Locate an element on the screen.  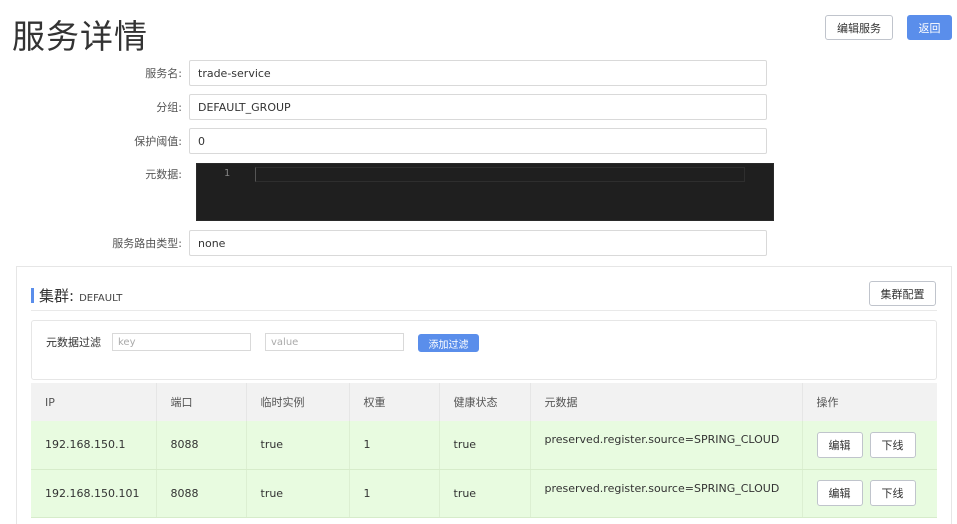
form-row-selector-type: 服务路由类型: none is located at coordinates (383, 243).